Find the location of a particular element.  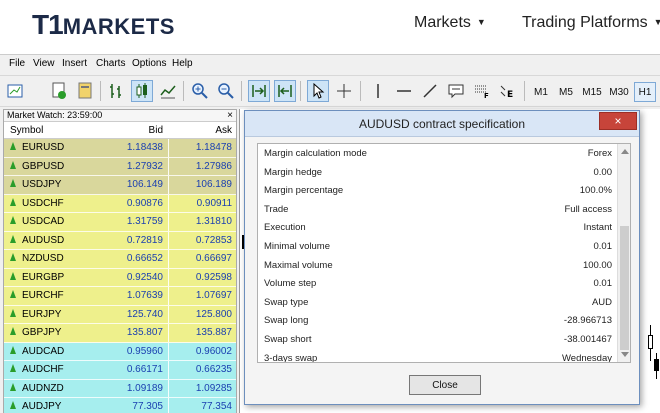

column-symbol: Symbol is located at coordinates (26, 130).